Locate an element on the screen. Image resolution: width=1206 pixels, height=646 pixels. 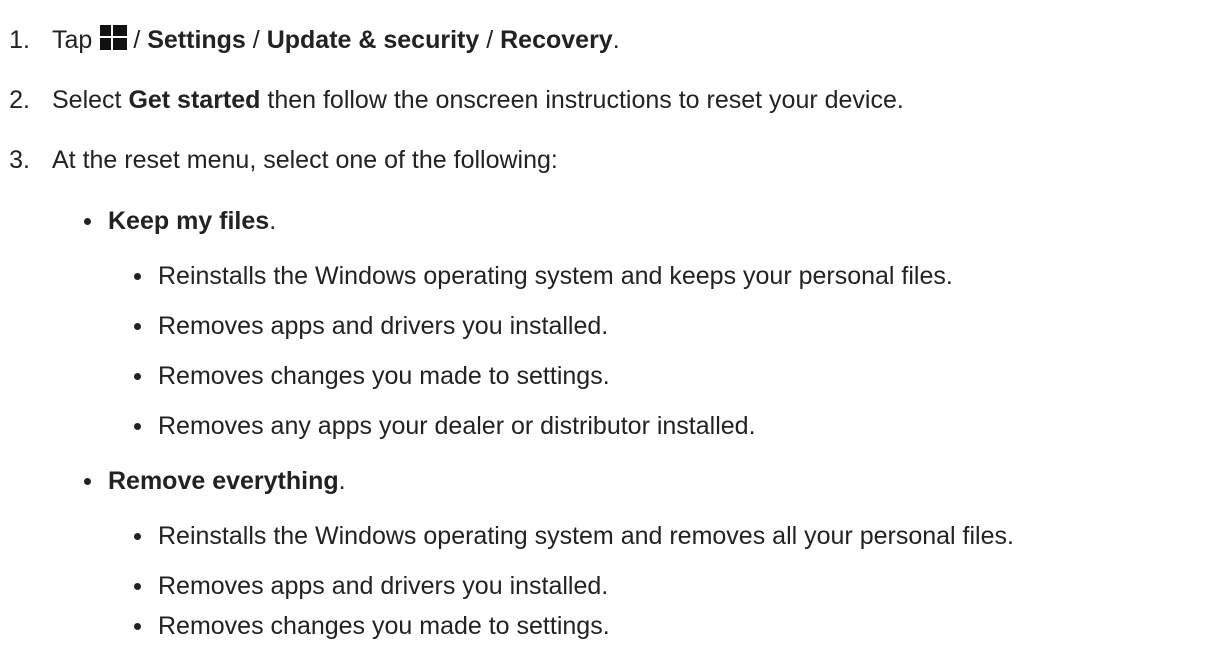
step-number: 3. is located at coordinates (19, 159).